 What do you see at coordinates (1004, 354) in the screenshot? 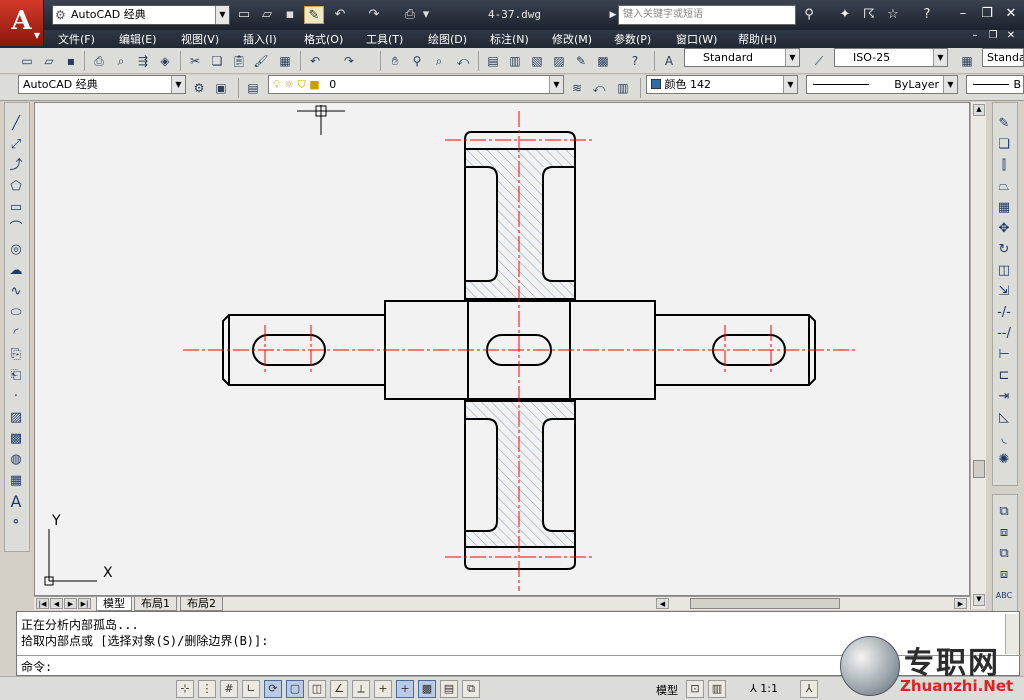
I see `break-at-point-icon: ⊢` at bounding box center [1004, 354].